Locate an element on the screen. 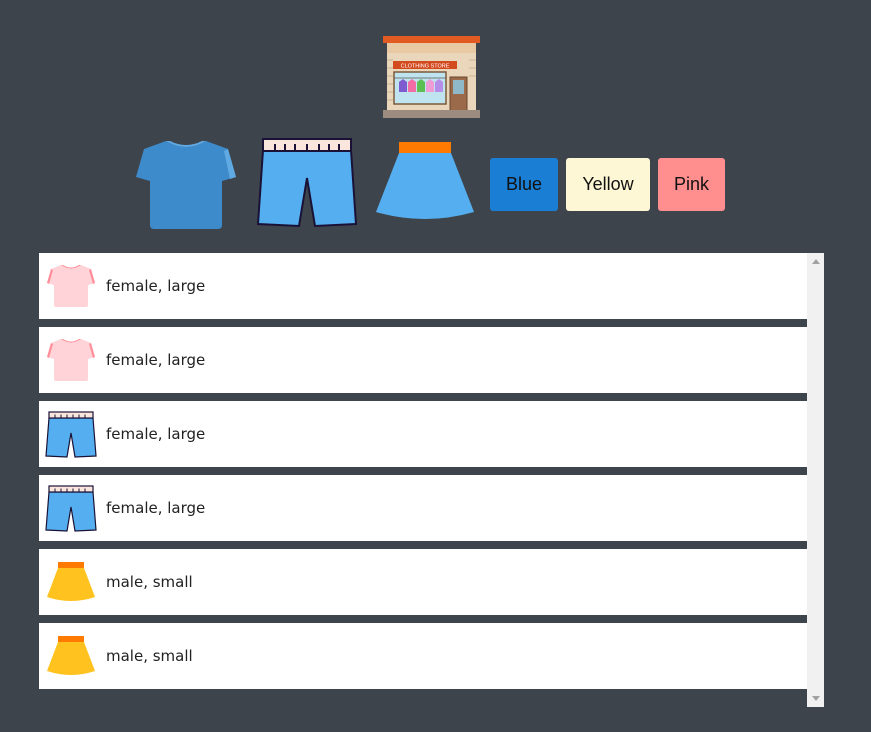 The image size is (871, 732). scroll-up-arrow-icon is located at coordinates (816, 261).